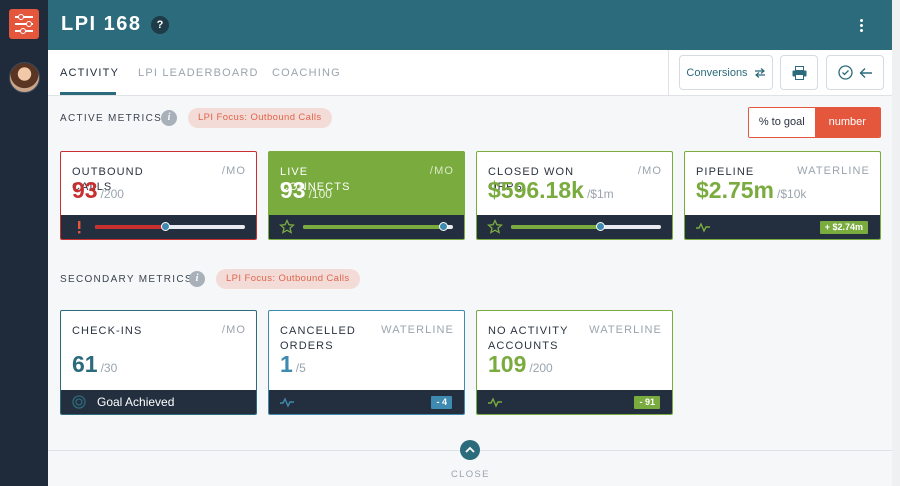  Describe the element at coordinates (366, 362) in the screenshot. I see `metric-card-cancelled-orders: CANCELLED ORDERS WATERLINE 1/5 - 4` at that location.